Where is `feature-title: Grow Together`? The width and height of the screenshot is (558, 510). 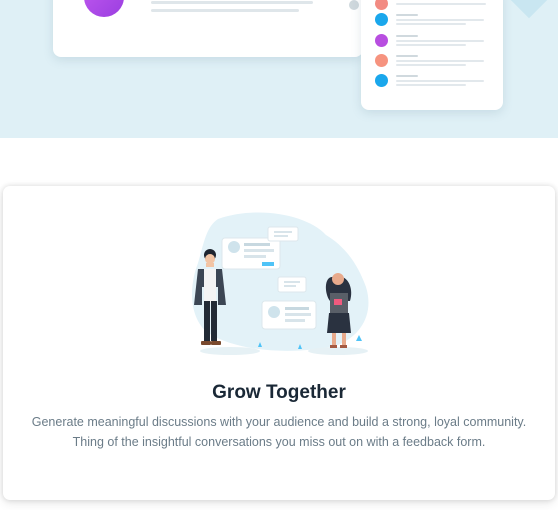 feature-title: Grow Together is located at coordinates (279, 392).